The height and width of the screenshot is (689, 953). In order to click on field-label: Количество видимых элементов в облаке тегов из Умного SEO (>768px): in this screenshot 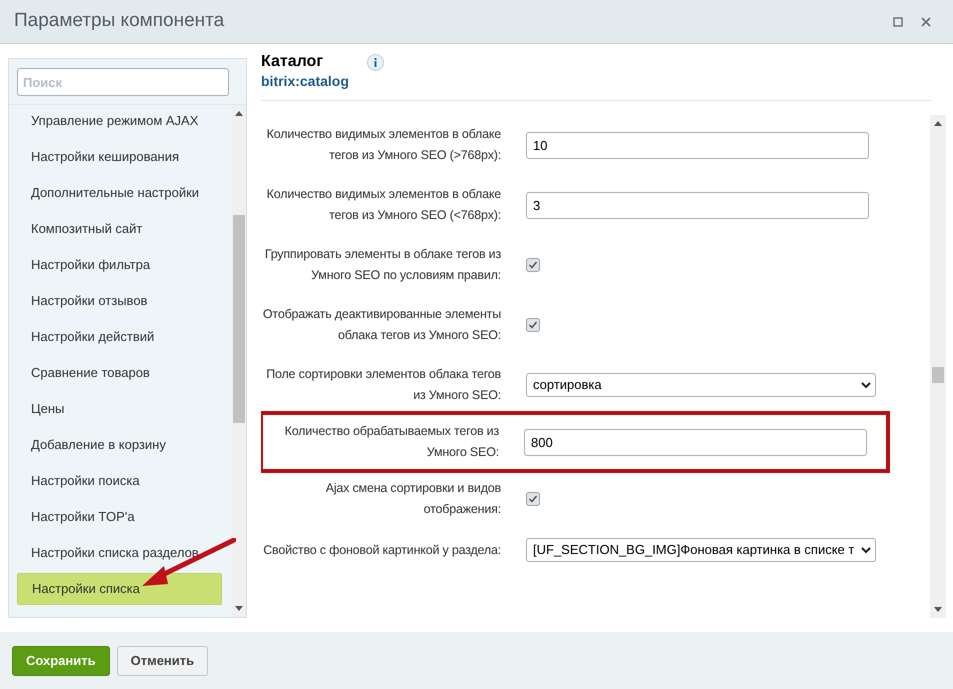, I will do `click(384, 145)`.